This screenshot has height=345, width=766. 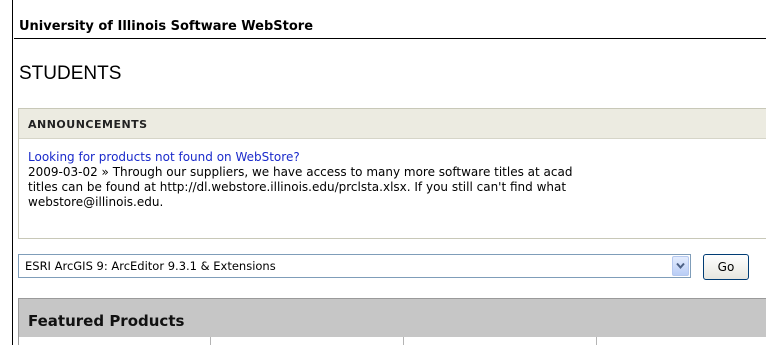 I want to click on announcements-header-label: ANNOUNCEMENTS, so click(x=88, y=124).